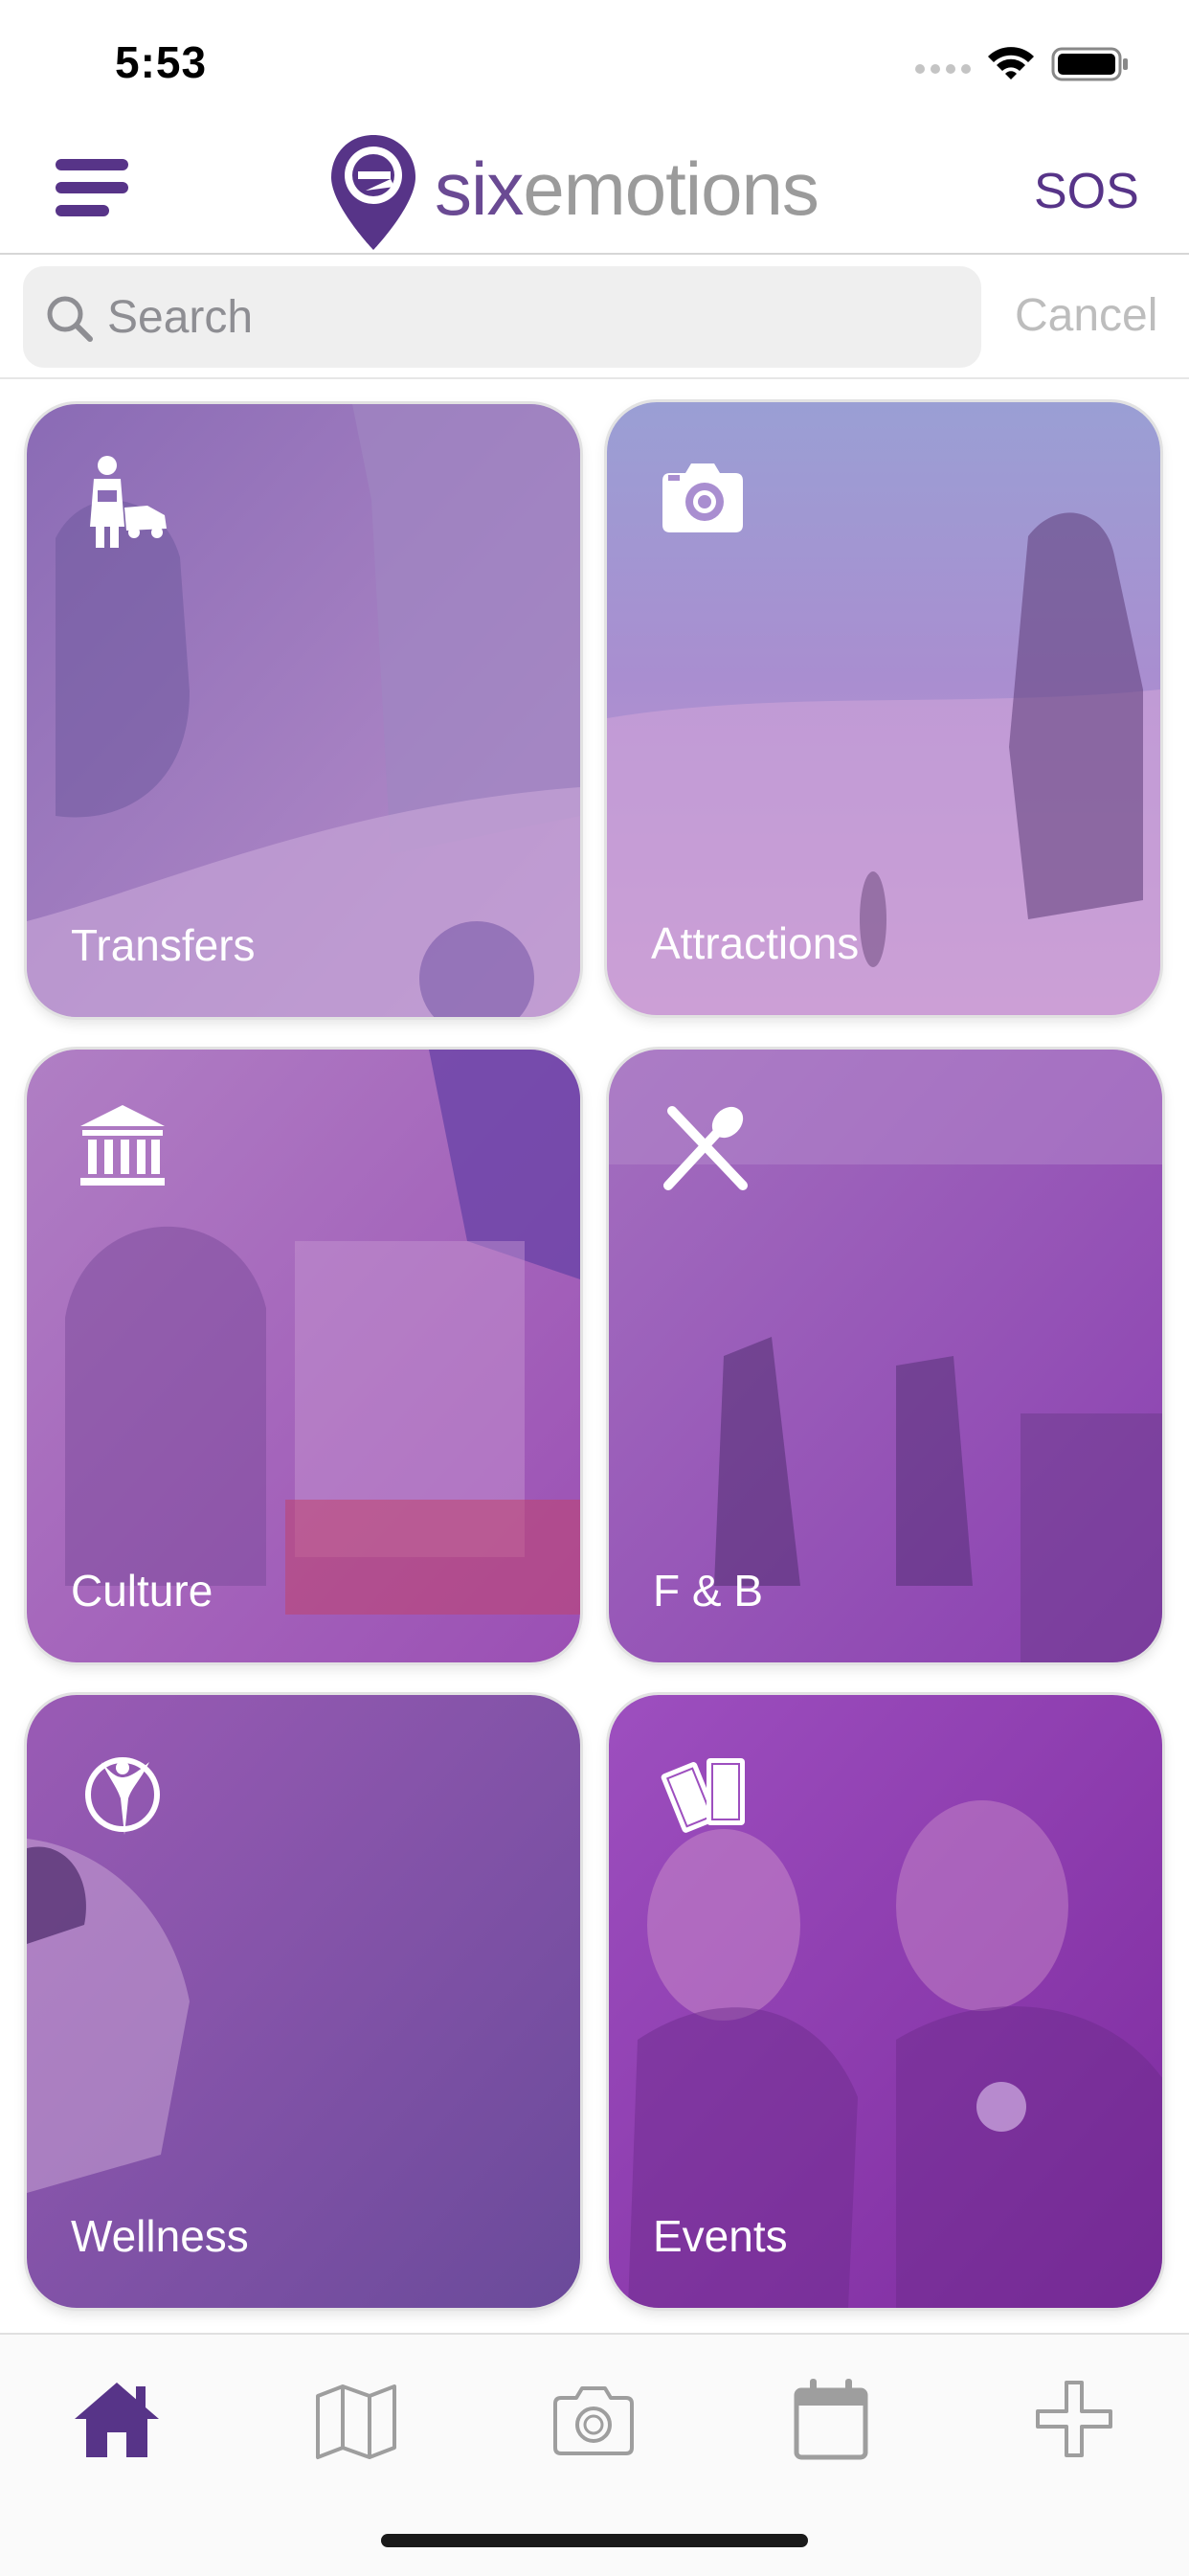 The height and width of the screenshot is (2576, 1189). I want to click on category-tile-events: Events, so click(885, 2001).